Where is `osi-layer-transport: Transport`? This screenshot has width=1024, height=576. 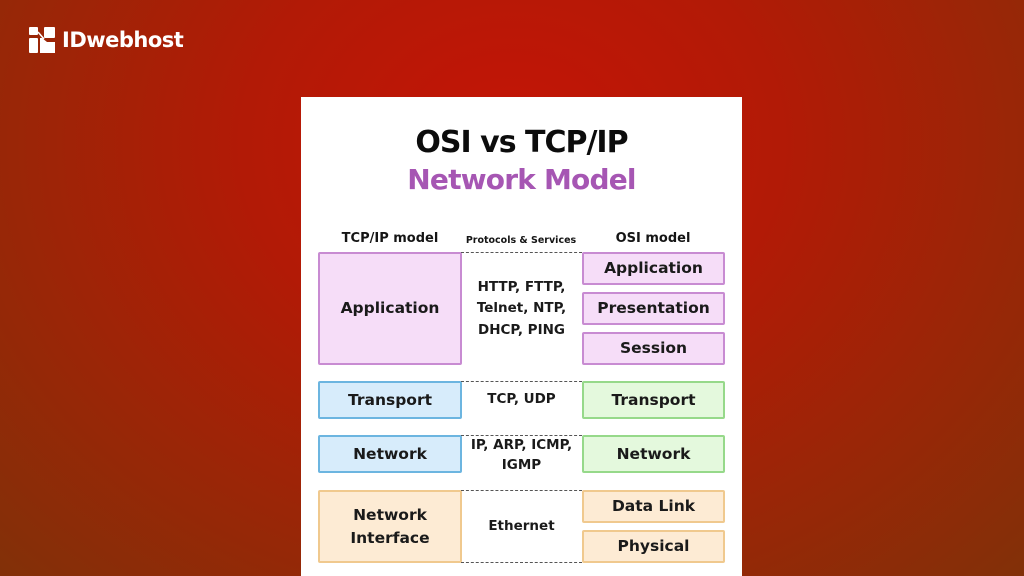 osi-layer-transport: Transport is located at coordinates (653, 400).